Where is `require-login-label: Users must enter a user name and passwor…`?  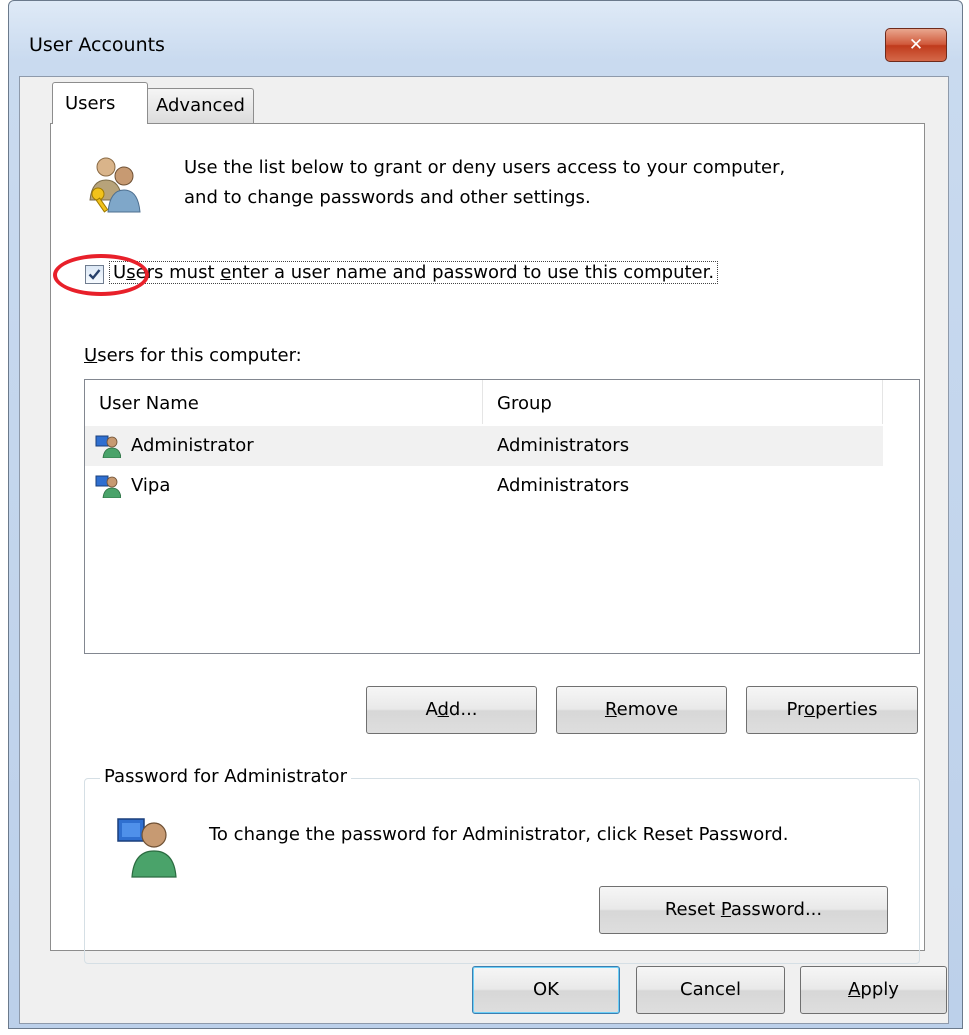
require-login-label: Users must enter a user name and passwor… is located at coordinates (414, 272).